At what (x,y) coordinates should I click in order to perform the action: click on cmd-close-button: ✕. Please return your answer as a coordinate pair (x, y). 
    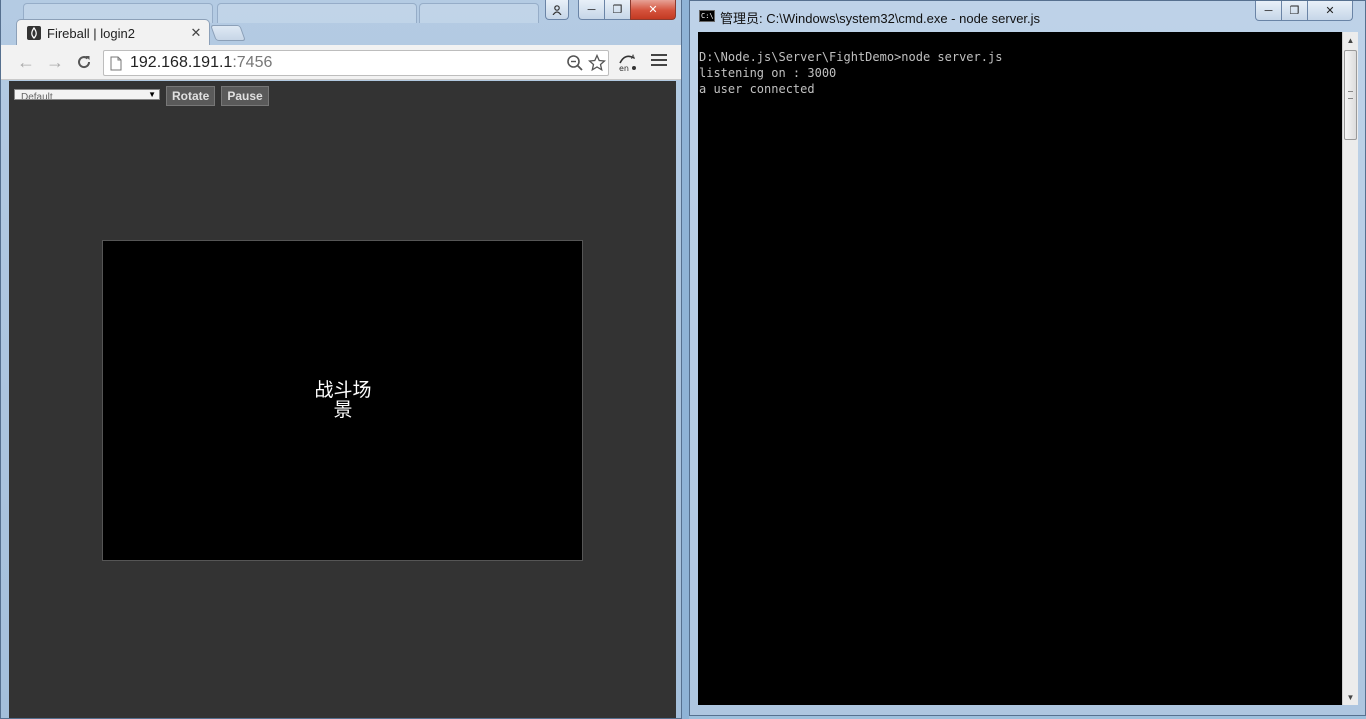
    Looking at the image, I should click on (1330, 11).